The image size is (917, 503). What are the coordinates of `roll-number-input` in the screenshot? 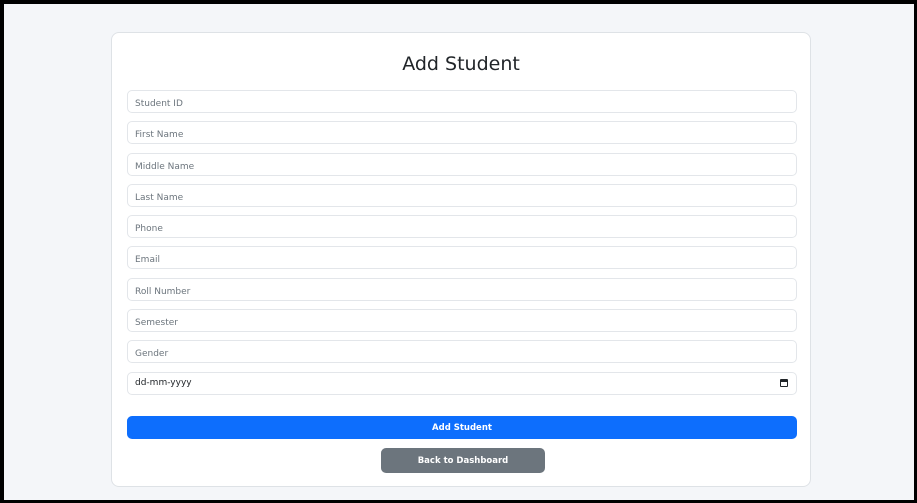 It's located at (462, 292).